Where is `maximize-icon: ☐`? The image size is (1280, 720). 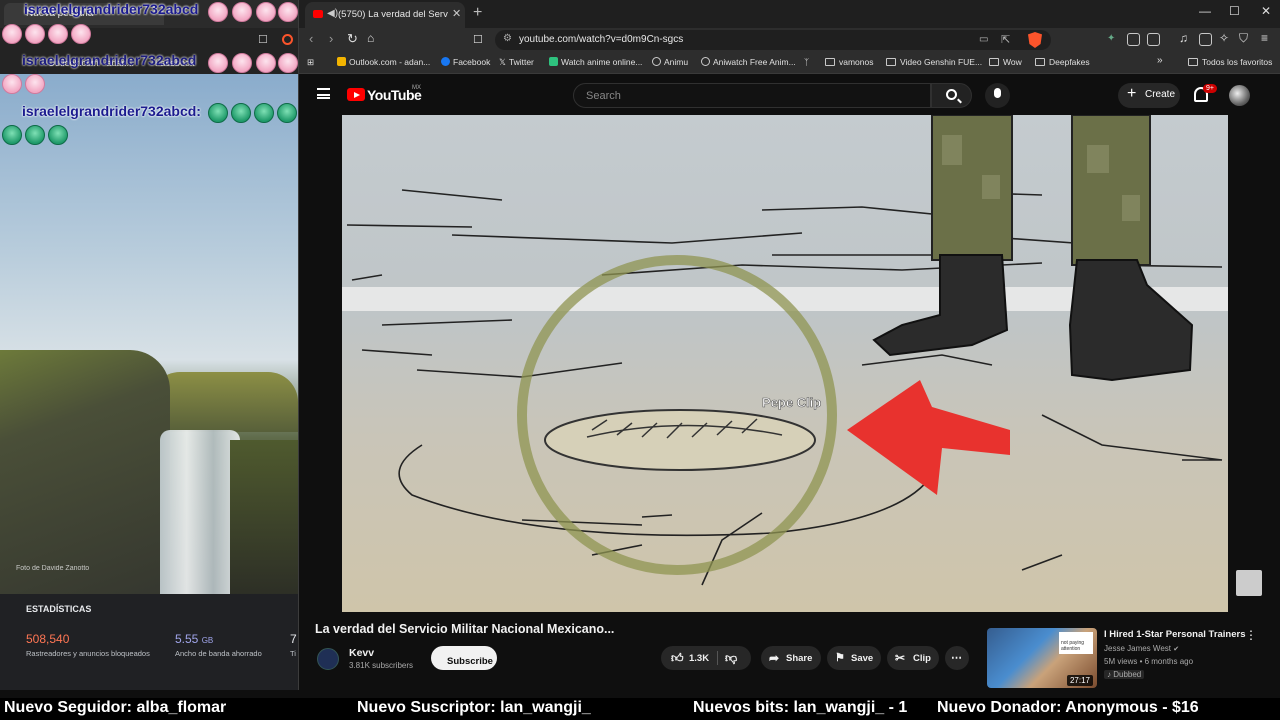
maximize-icon: ☐ is located at coordinates (1234, 11).